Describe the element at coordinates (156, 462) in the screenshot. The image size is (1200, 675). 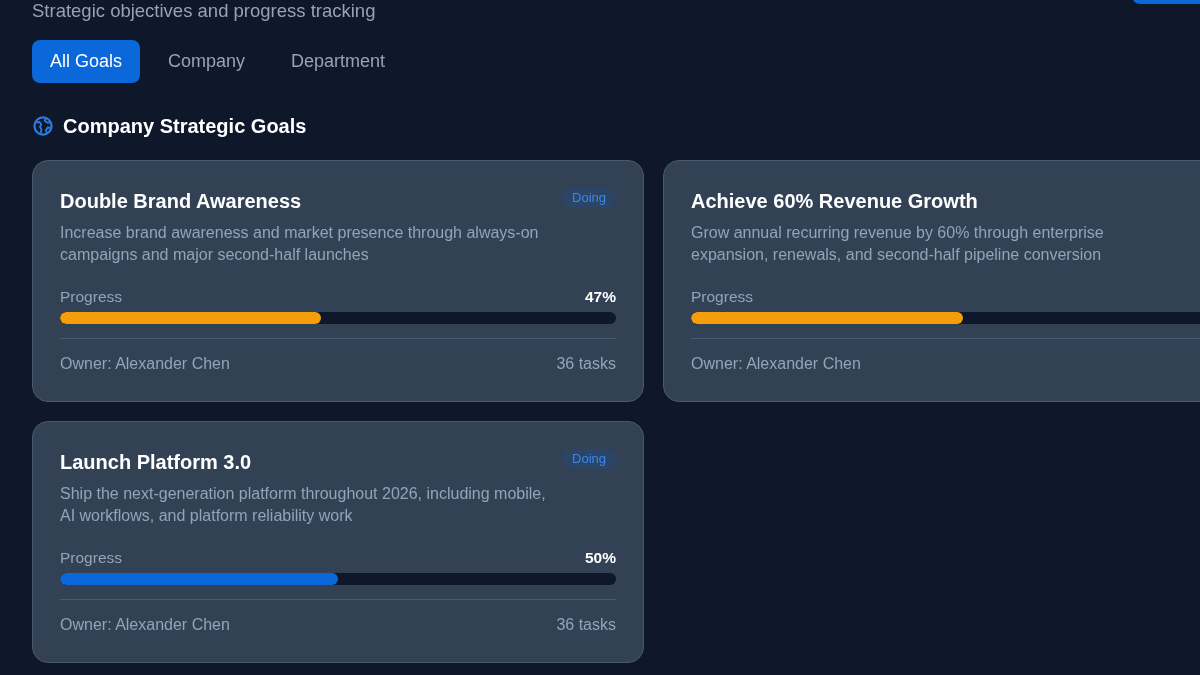
I see `goal-title: Launch Platform 3.0` at that location.